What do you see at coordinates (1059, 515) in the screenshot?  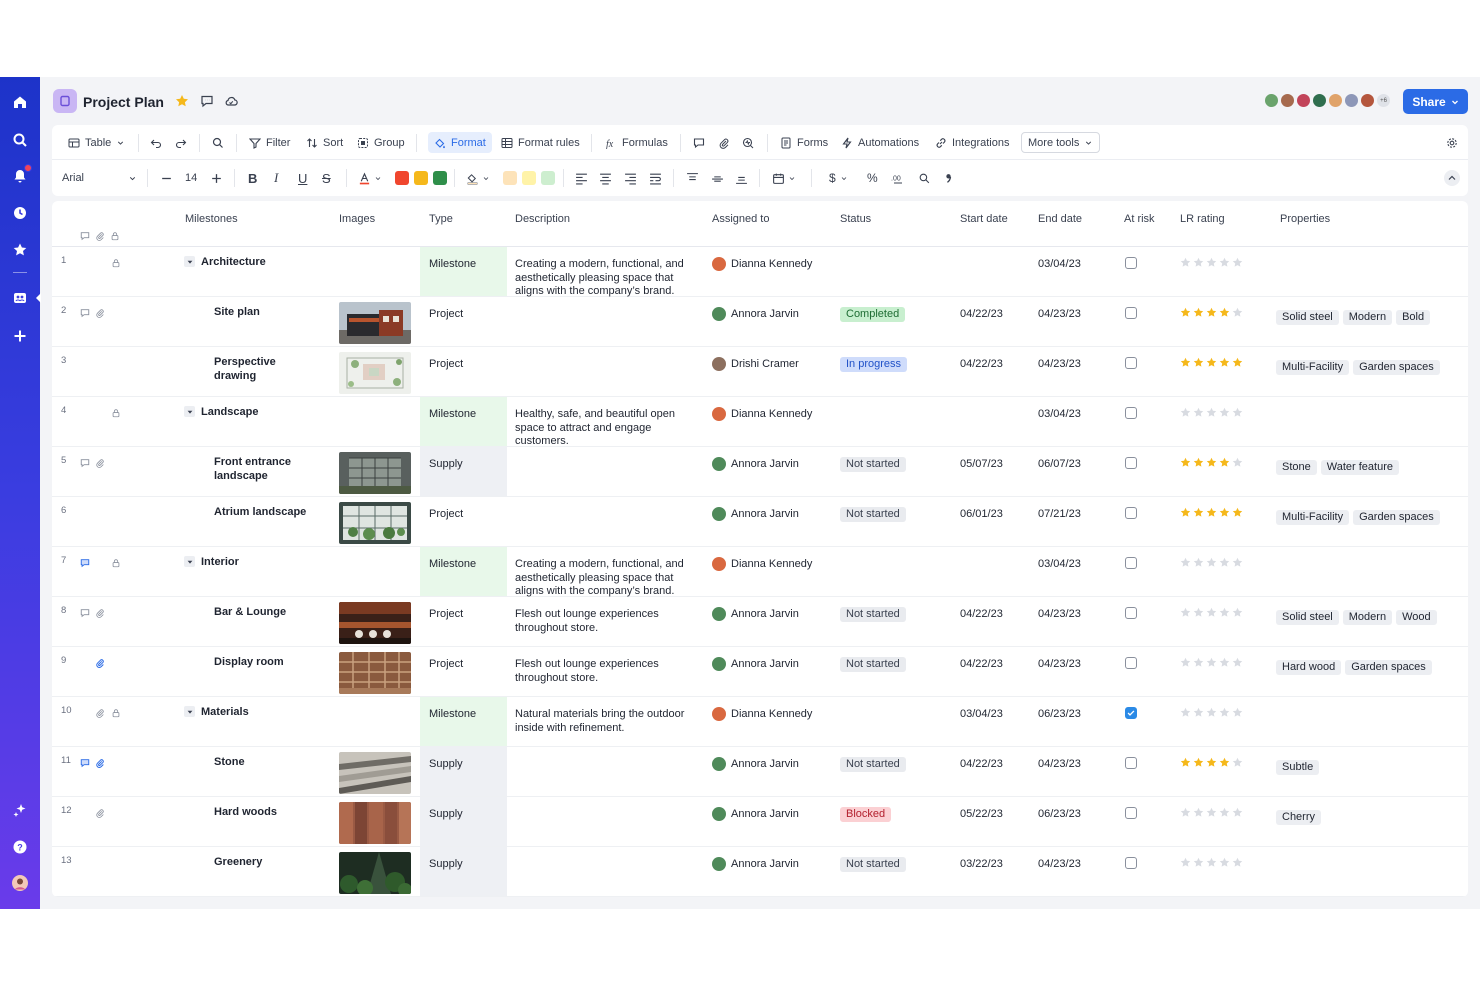 I see `end-date-cell: 07/21/23` at bounding box center [1059, 515].